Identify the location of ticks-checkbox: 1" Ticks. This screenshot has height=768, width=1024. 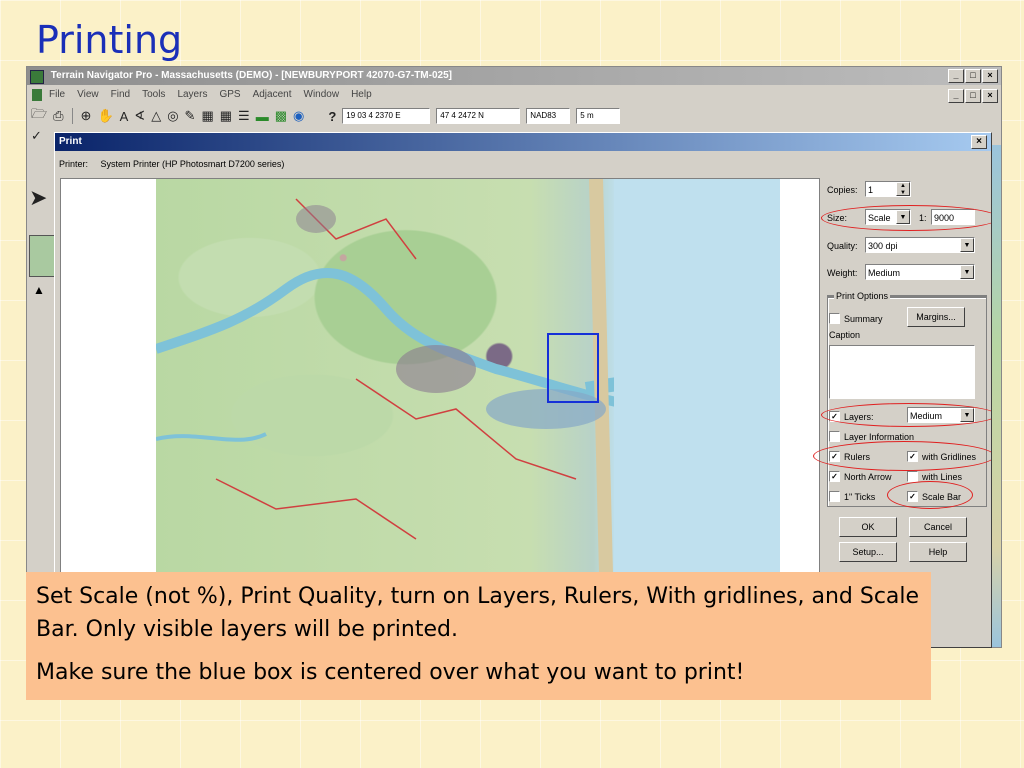
(852, 496).